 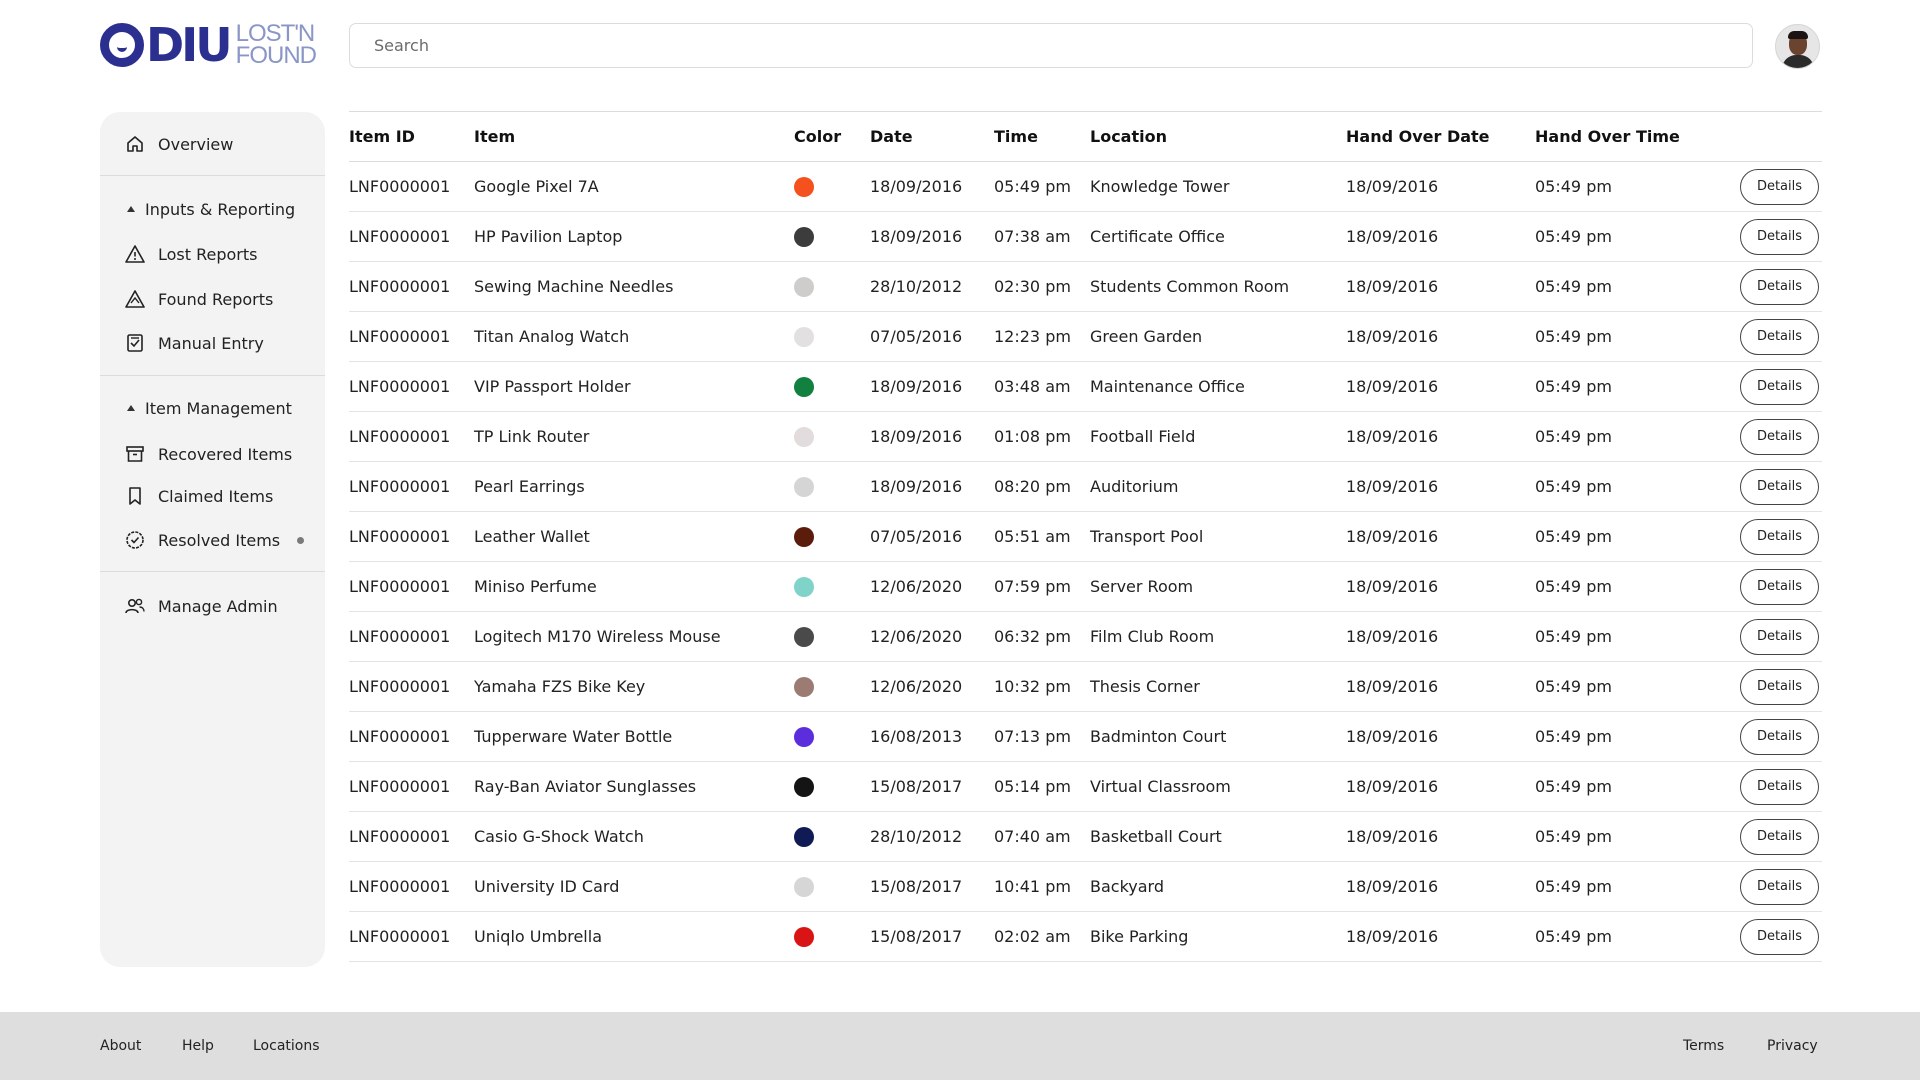 I want to click on footer-link-help: Help, so click(x=198, y=1046).